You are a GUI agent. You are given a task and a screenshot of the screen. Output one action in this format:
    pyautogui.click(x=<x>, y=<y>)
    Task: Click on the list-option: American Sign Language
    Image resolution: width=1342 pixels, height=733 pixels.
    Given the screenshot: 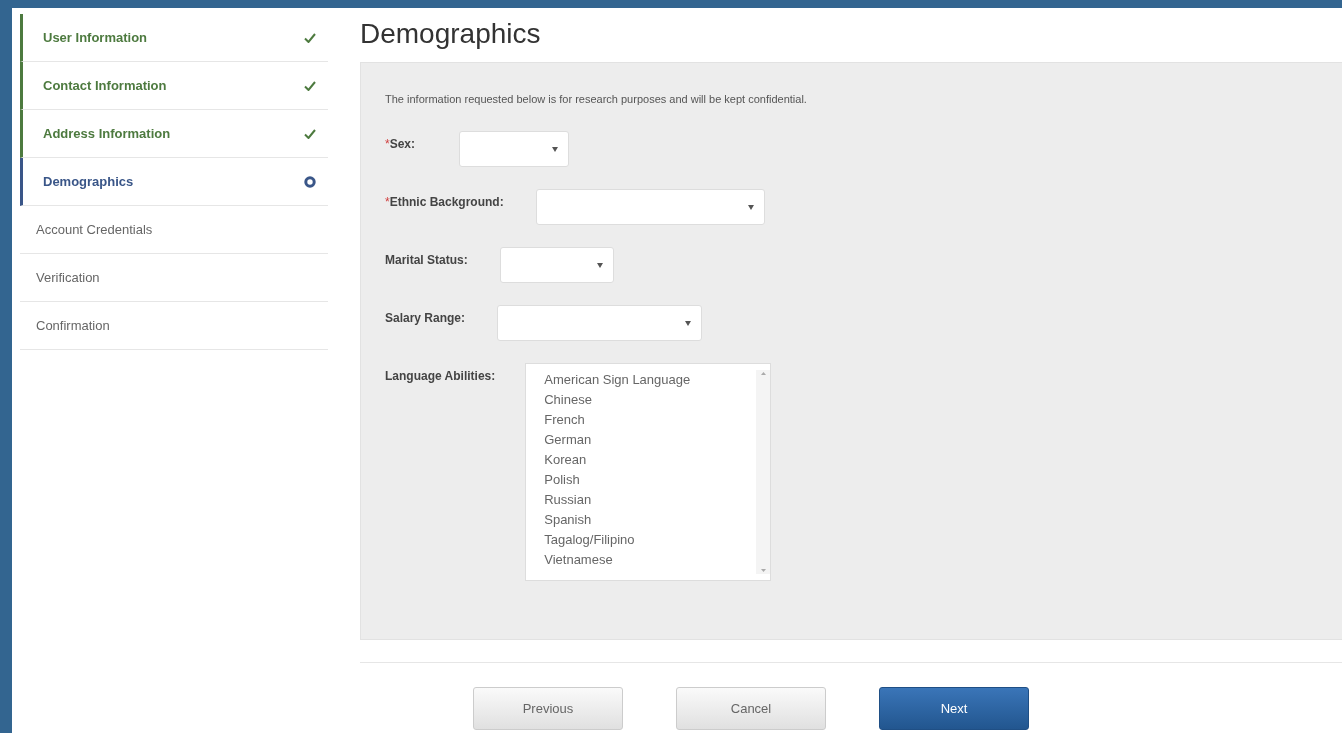 What is the action you would take?
    pyautogui.click(x=650, y=380)
    